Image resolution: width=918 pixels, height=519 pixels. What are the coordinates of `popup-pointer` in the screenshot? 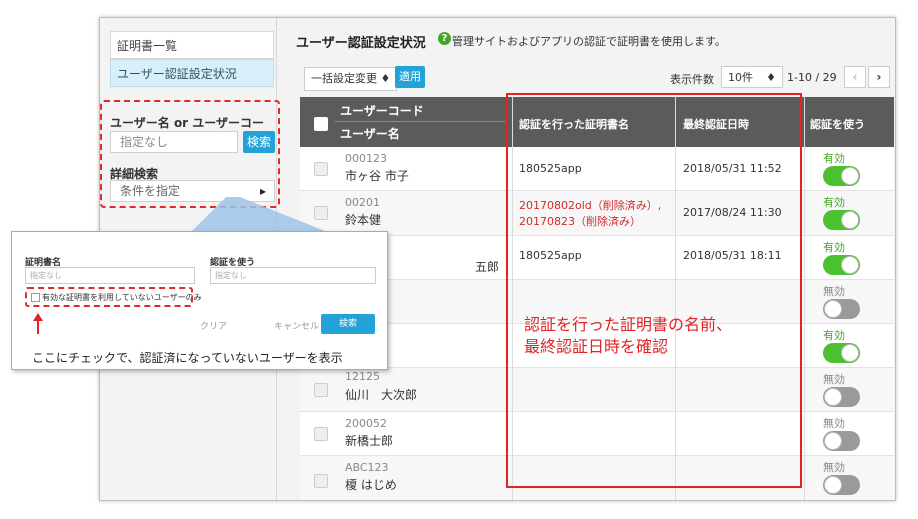 It's located at (260, 215).